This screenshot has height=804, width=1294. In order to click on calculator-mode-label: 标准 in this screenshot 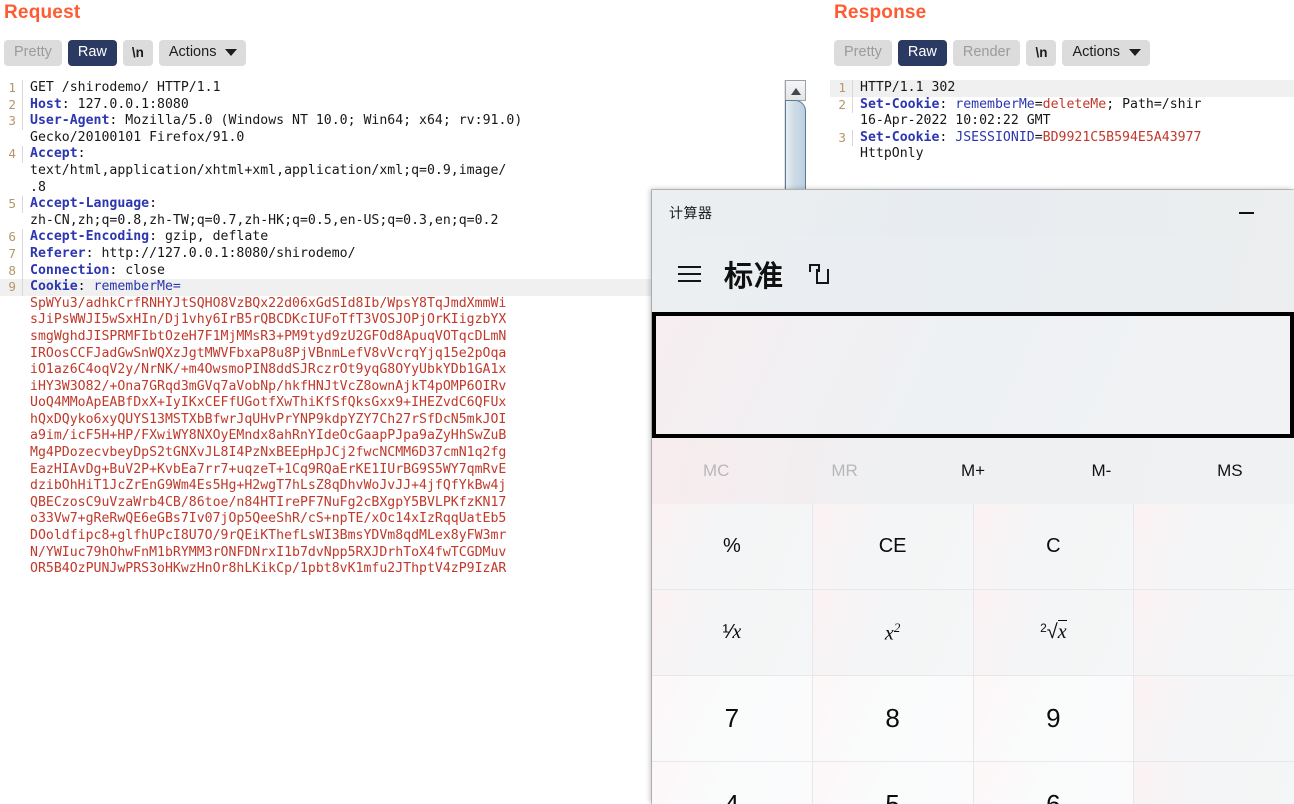, I will do `click(754, 277)`.